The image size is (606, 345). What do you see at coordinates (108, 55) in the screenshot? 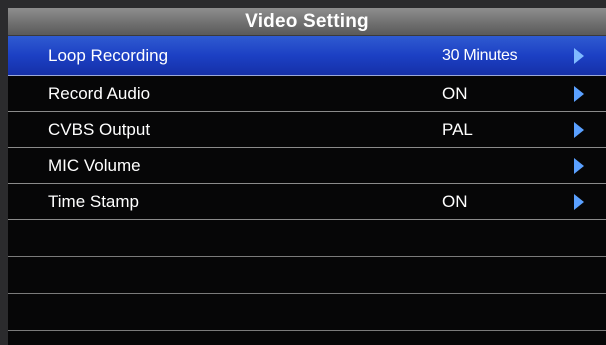
I see `menu-item-label: Loop Recording` at bounding box center [108, 55].